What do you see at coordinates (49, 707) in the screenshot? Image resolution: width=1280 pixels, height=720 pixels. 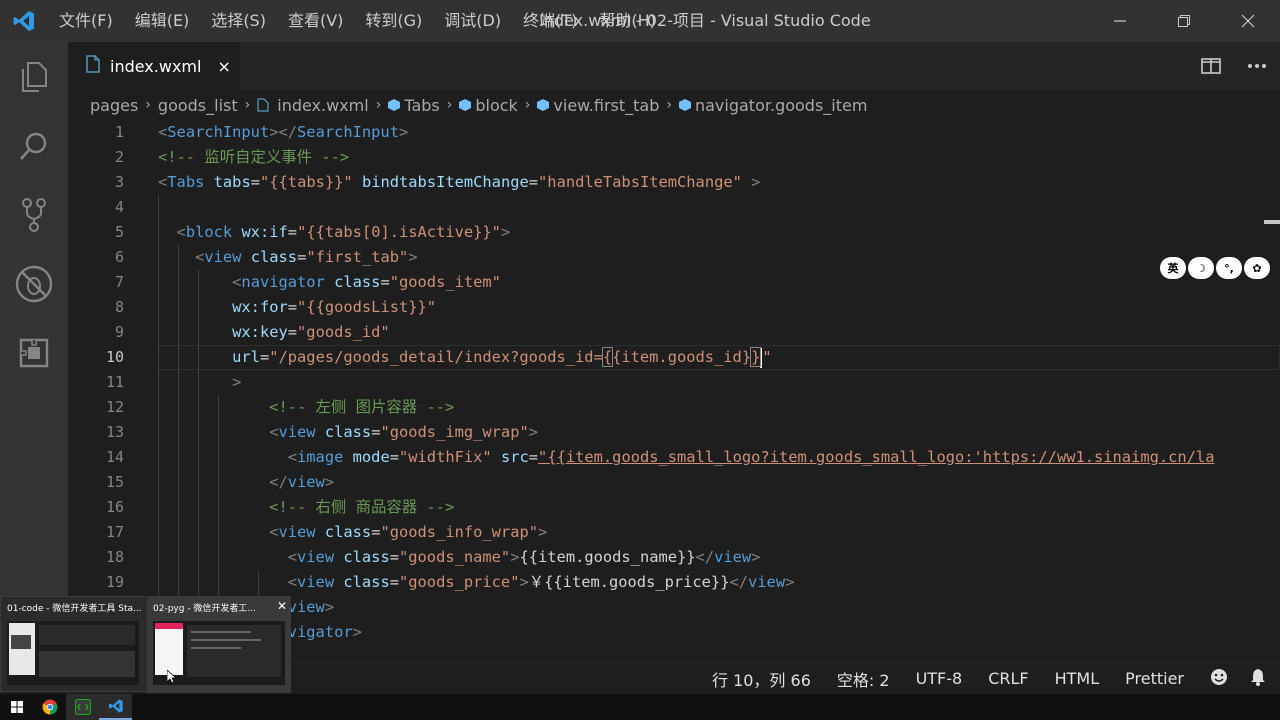 I see `chrome-icon` at bounding box center [49, 707].